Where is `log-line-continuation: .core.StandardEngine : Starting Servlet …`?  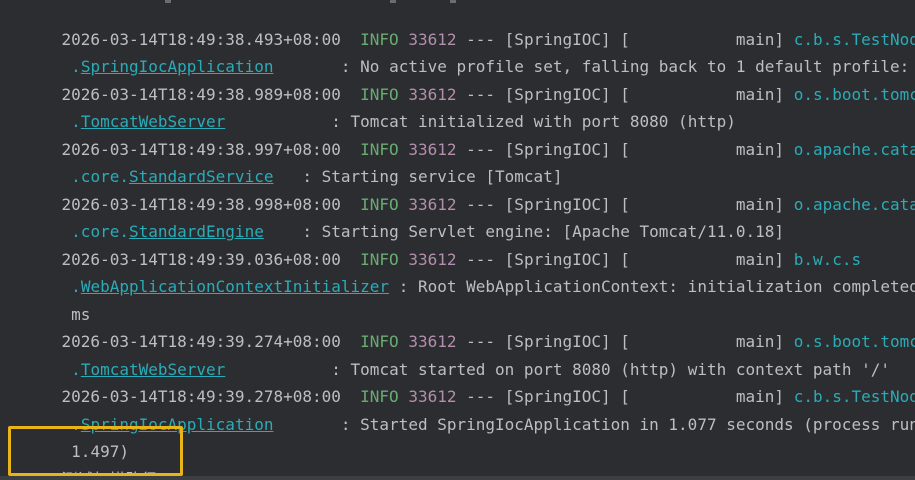
log-line-continuation: .core.StandardEngine : Starting Servlet … is located at coordinates (428, 231).